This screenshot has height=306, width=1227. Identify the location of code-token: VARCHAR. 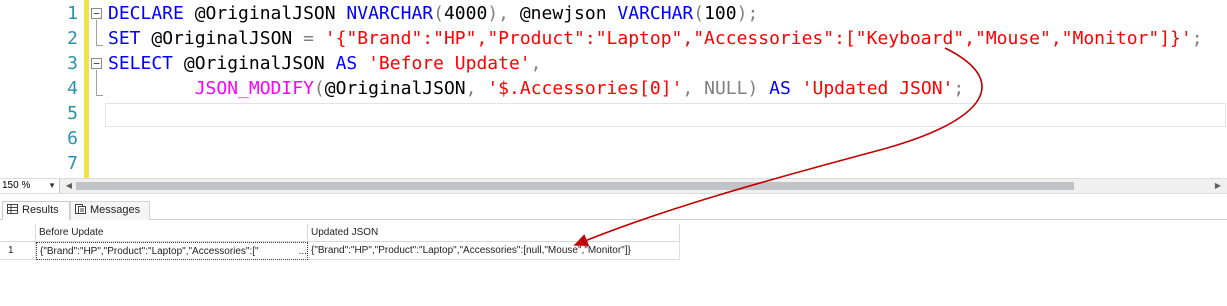
(655, 13).